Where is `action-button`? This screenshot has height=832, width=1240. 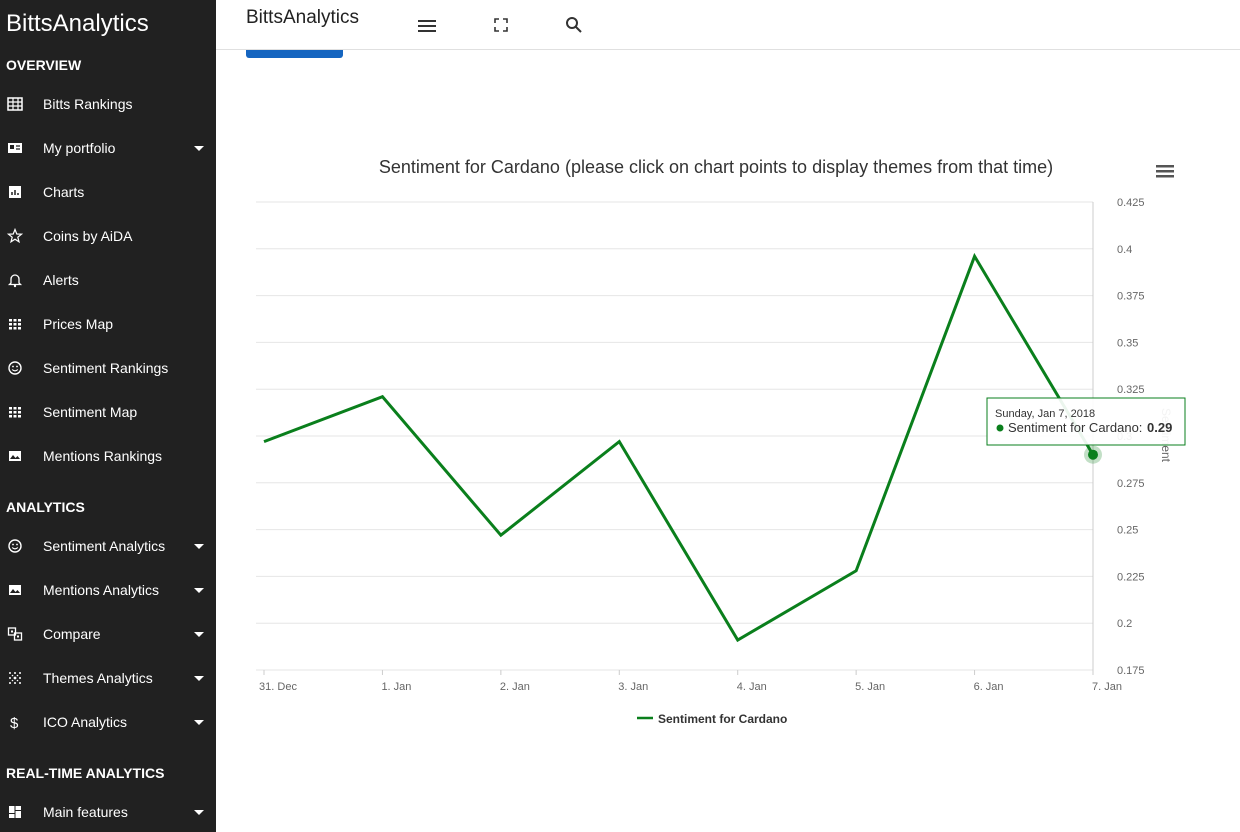
action-button is located at coordinates (294, 54).